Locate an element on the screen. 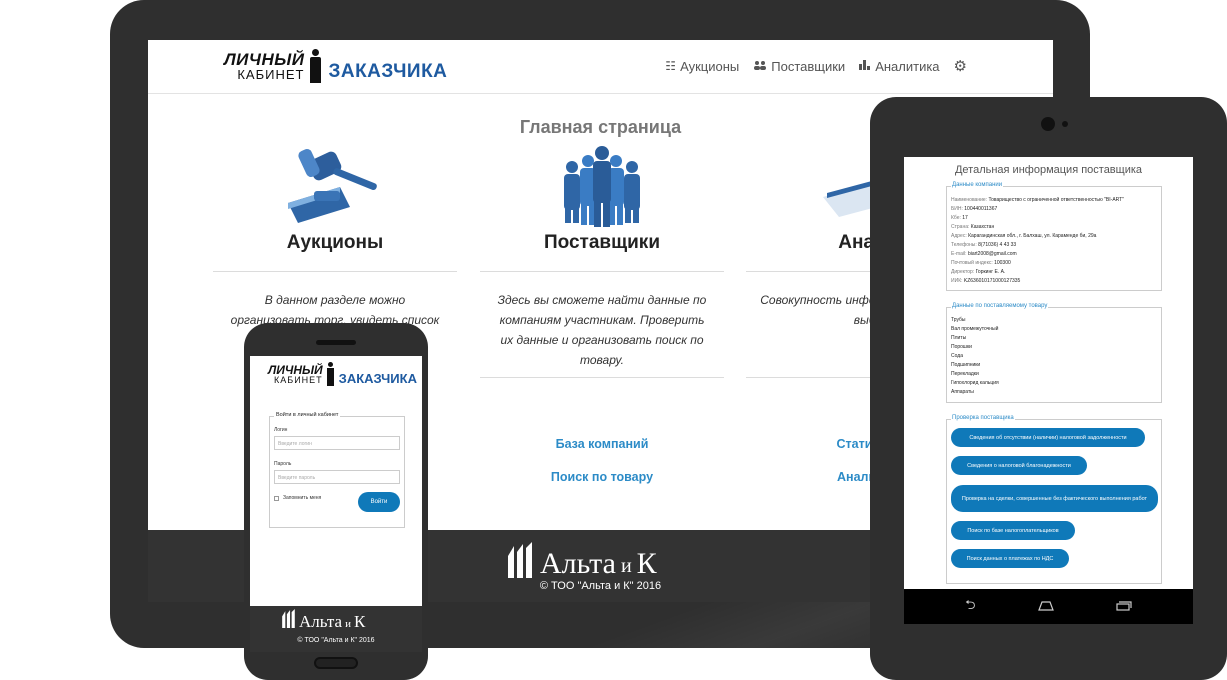 The height and width of the screenshot is (680, 1227). goods-item: Трубы is located at coordinates (958, 320).